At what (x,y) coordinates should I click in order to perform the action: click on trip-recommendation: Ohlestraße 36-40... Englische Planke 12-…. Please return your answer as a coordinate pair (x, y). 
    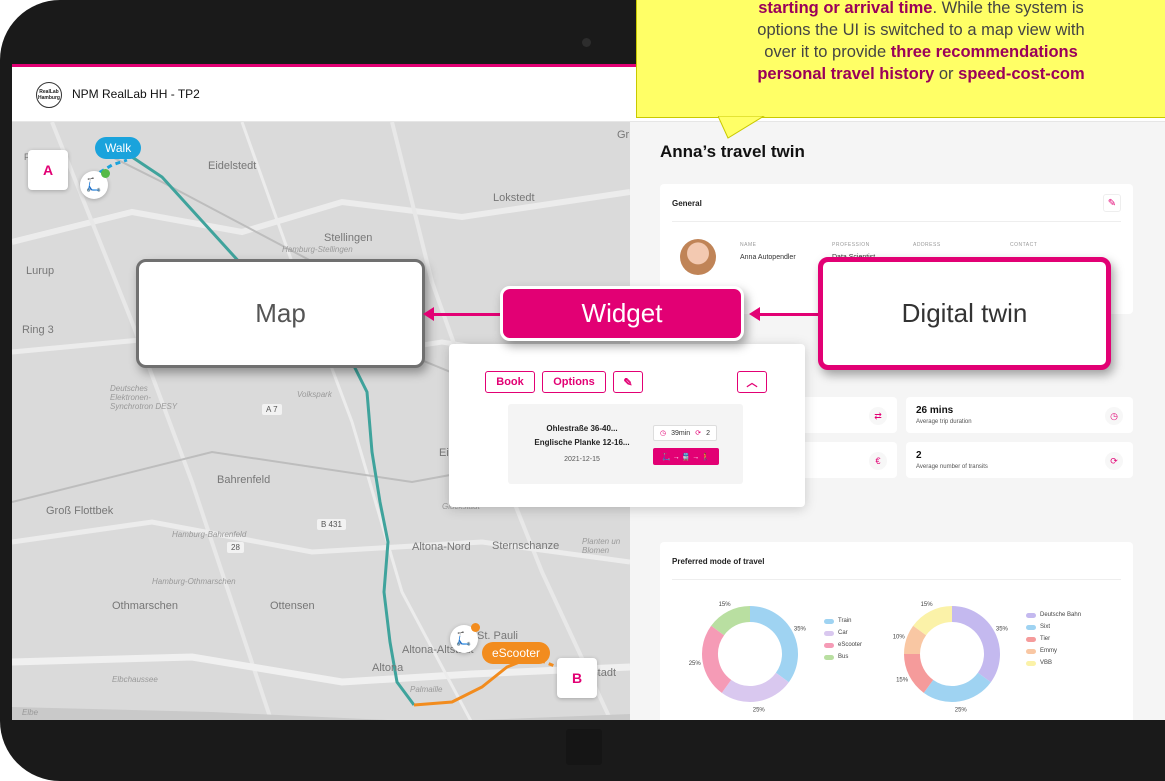
    Looking at the image, I should click on (625, 444).